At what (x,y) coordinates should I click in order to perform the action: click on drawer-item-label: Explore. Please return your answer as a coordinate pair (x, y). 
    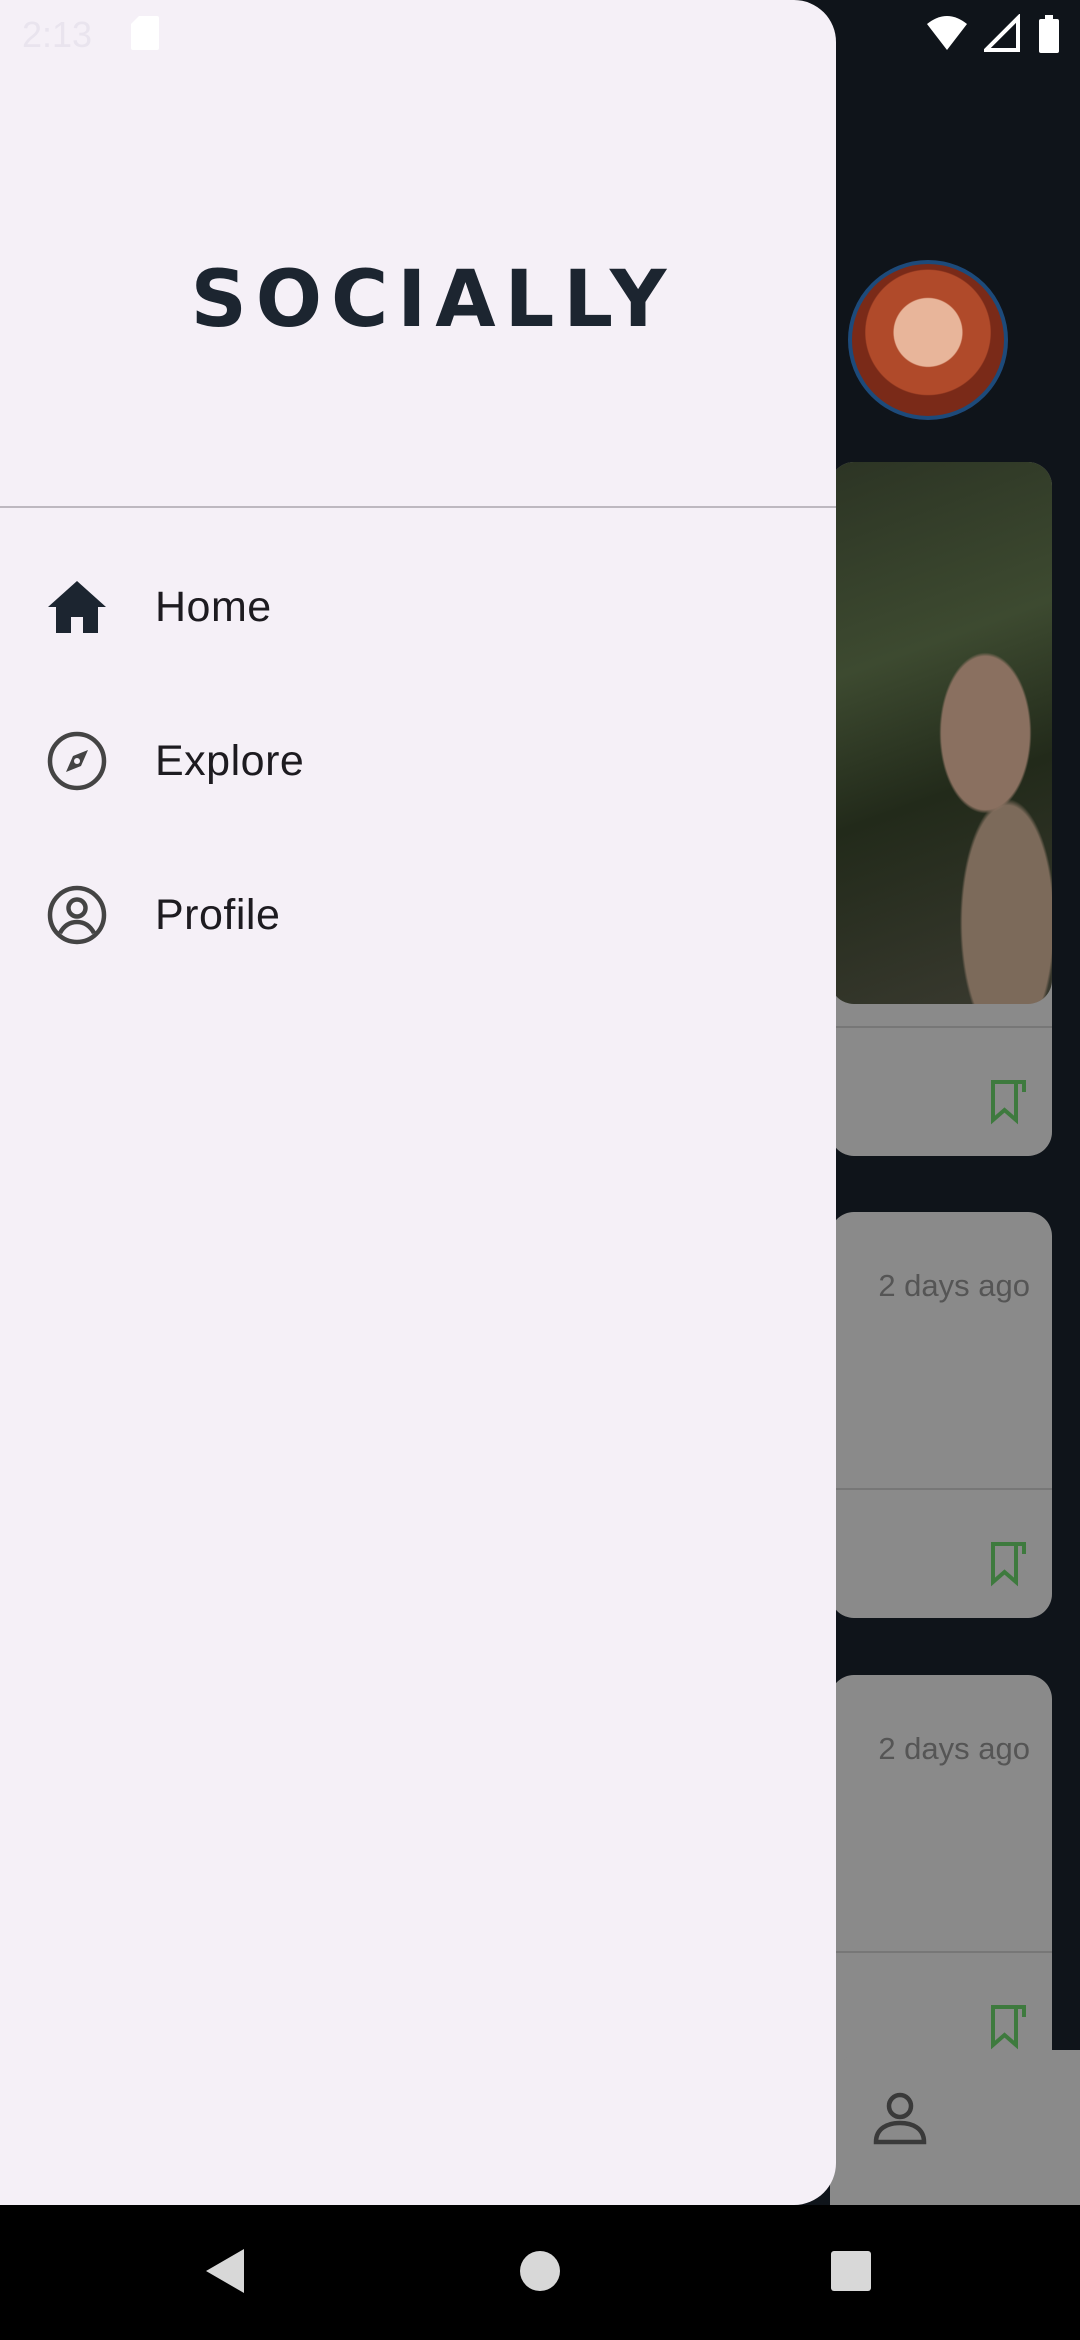
    Looking at the image, I should click on (230, 760).